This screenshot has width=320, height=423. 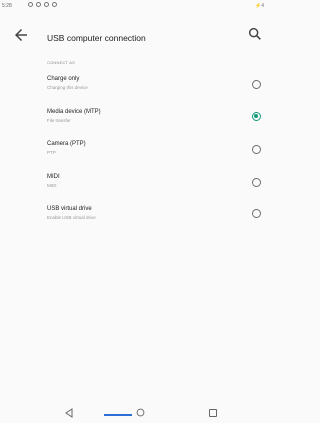 What do you see at coordinates (52, 185) in the screenshot?
I see `option-subtitle: MIDI` at bounding box center [52, 185].